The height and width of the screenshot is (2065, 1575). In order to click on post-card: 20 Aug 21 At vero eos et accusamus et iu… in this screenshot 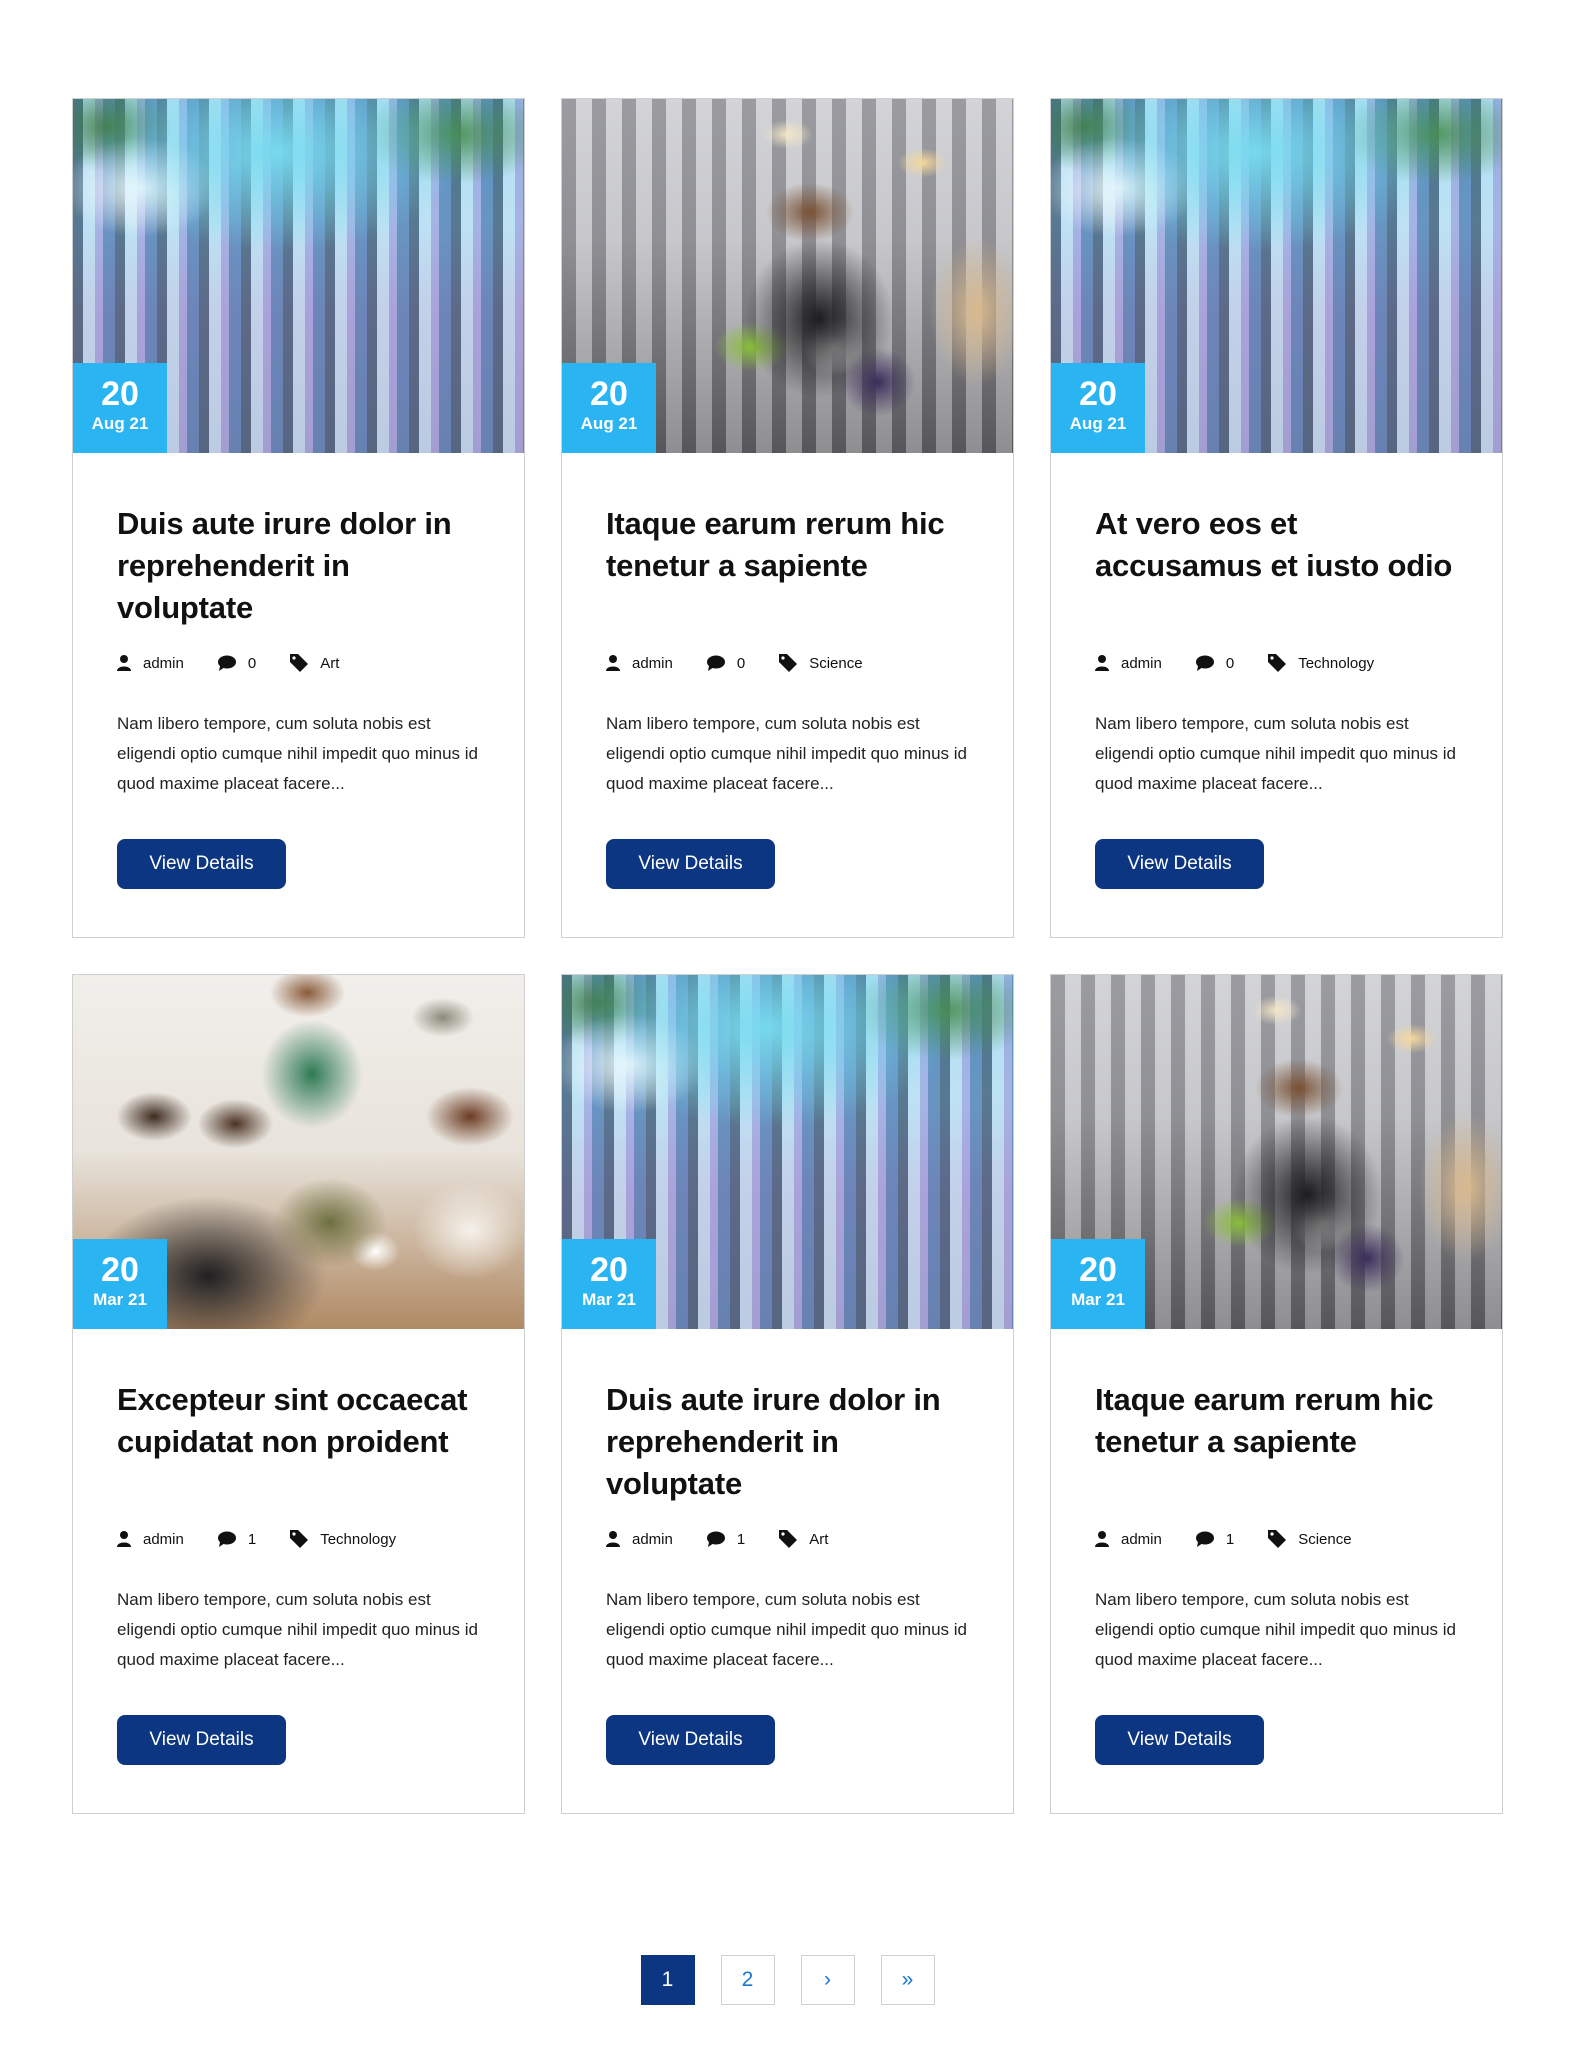, I will do `click(1276, 518)`.